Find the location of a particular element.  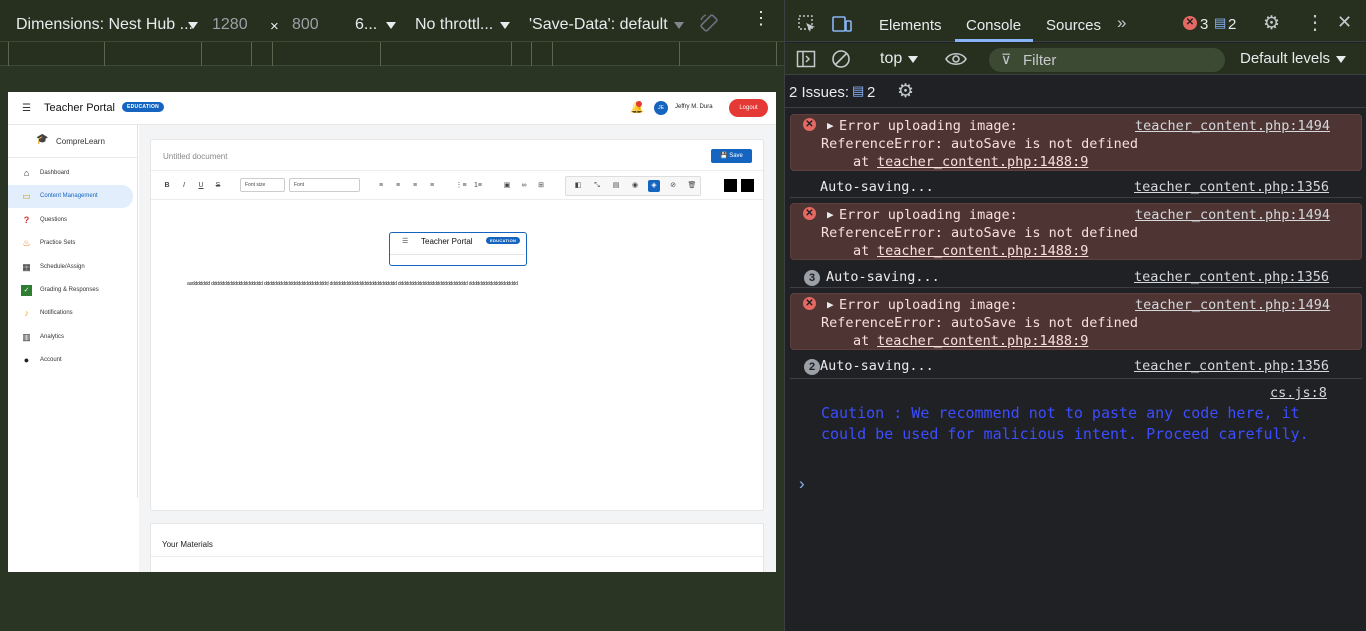

bold-icon: B is located at coordinates (167, 186).